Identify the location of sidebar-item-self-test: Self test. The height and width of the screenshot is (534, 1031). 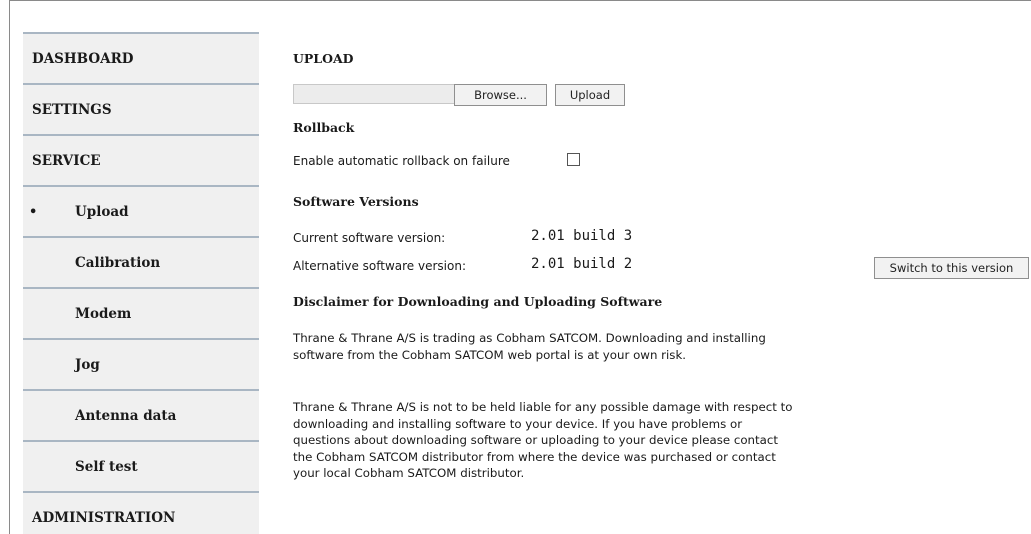
(141, 465).